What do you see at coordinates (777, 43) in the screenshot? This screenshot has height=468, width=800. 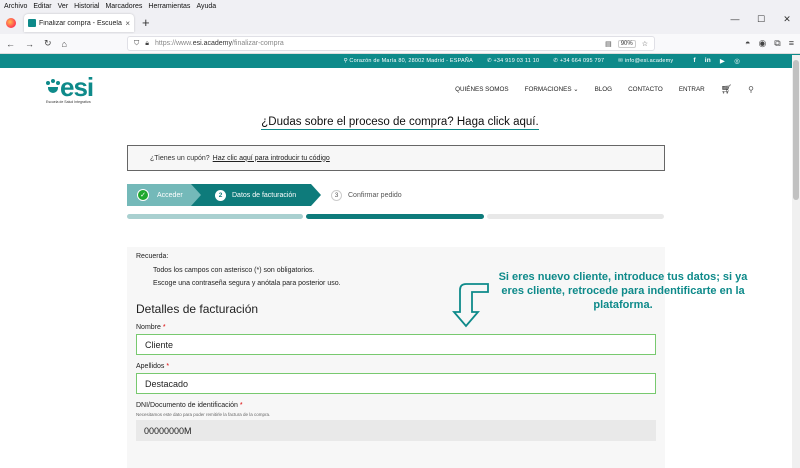 I see `extensions-icon: ⧉` at bounding box center [777, 43].